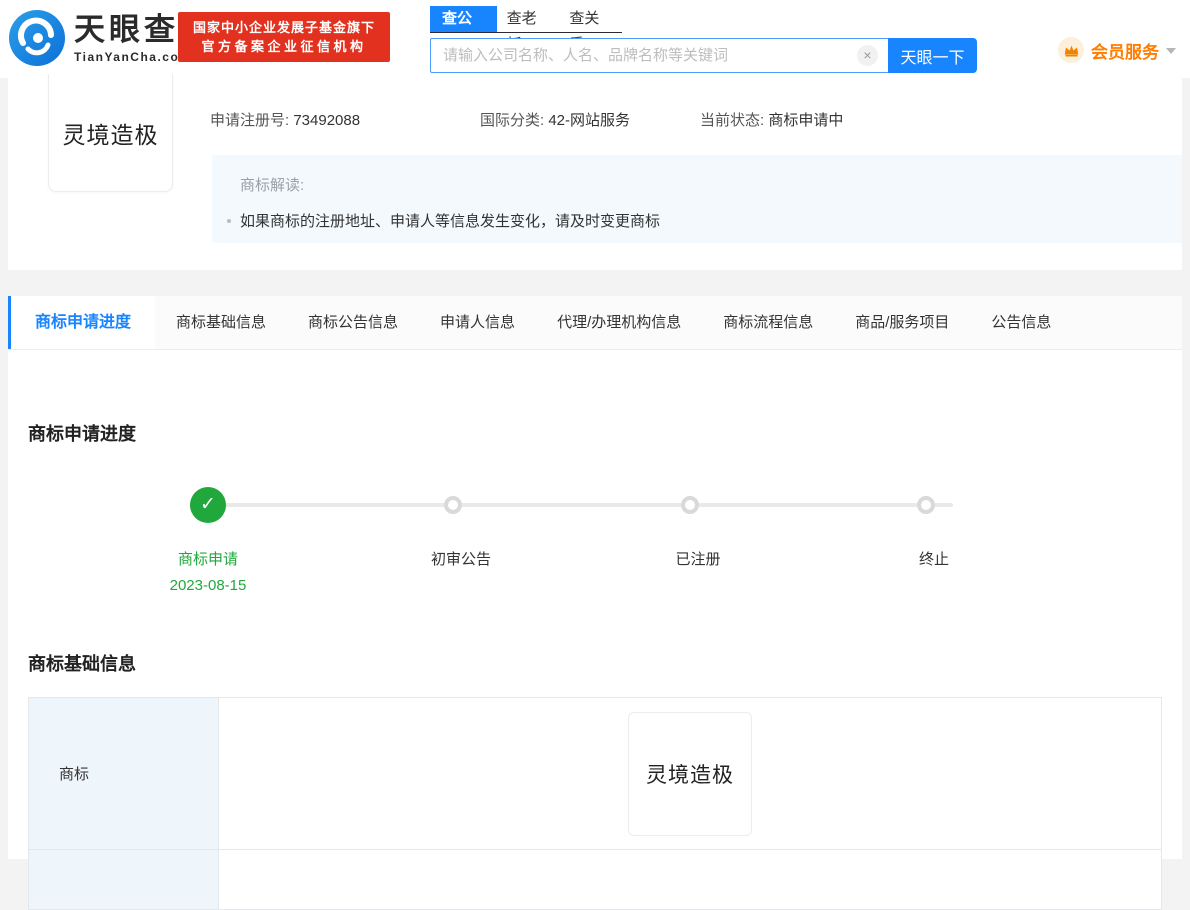 Image resolution: width=1190 pixels, height=910 pixels. I want to click on table-row-value: 灵境造极, so click(690, 773).